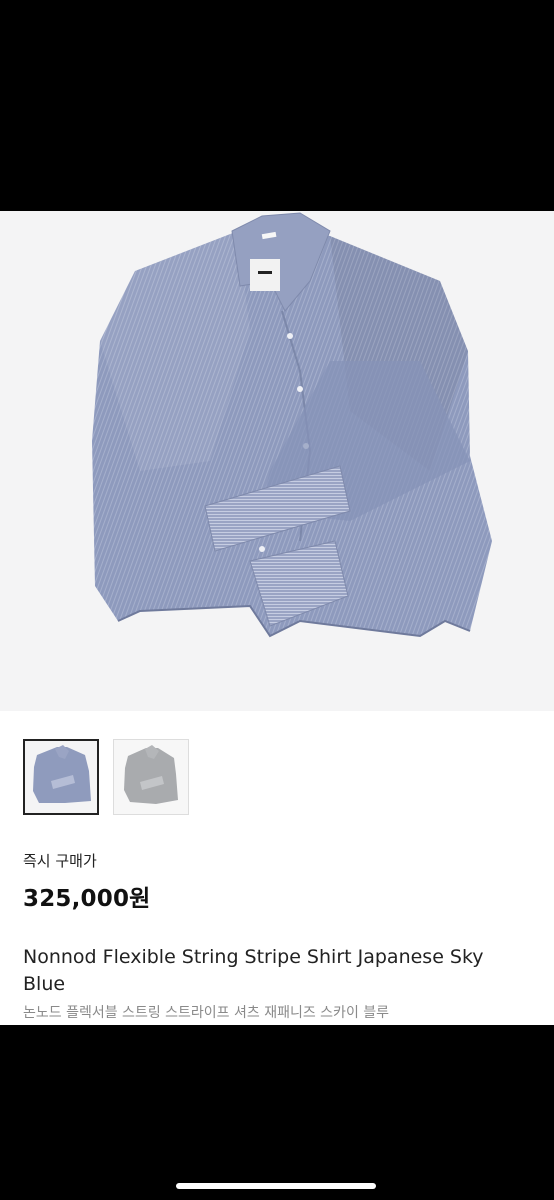 This screenshot has width=554, height=1200. Describe the element at coordinates (60, 861) in the screenshot. I see `price-label: 즉시 구매가` at that location.